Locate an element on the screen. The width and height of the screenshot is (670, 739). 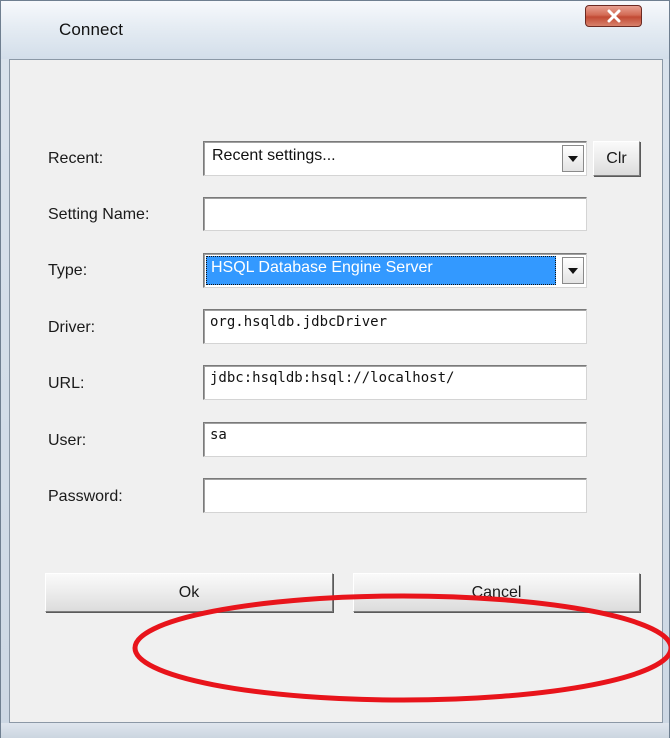
close-icon is located at coordinates (613, 16).